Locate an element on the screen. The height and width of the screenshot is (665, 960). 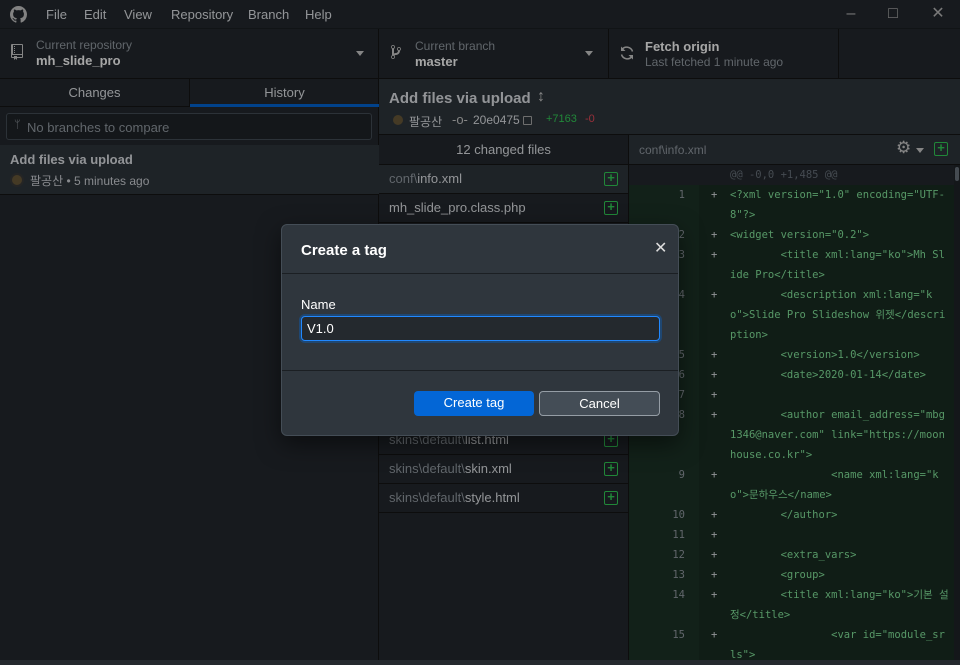
create-tag-button: Create tag is located at coordinates (474, 403).